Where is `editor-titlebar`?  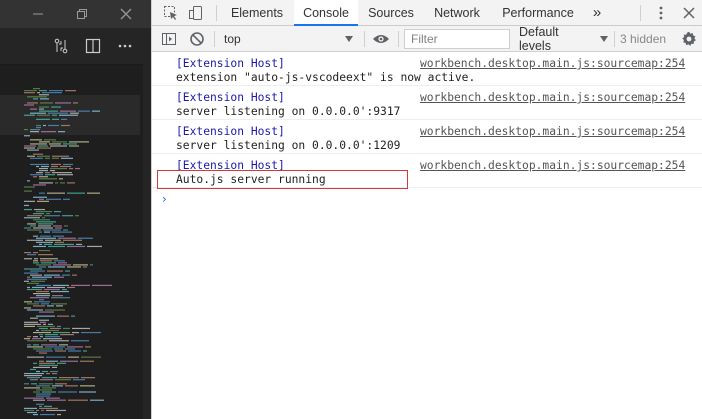 editor-titlebar is located at coordinates (75, 14).